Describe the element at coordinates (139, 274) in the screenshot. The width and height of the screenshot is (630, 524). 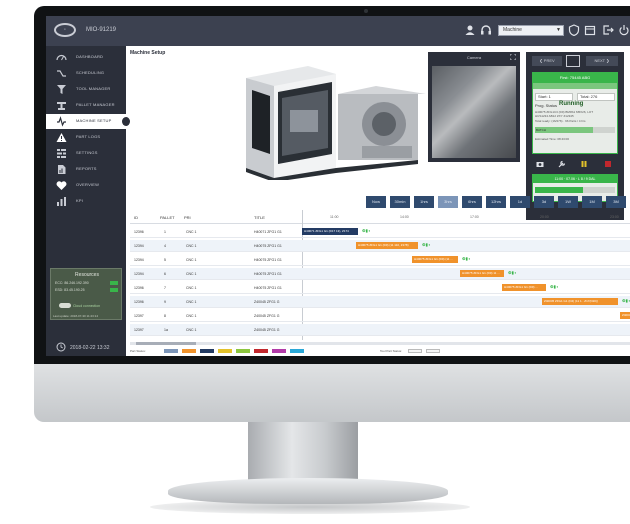
I see `cell-id: 12394` at that location.